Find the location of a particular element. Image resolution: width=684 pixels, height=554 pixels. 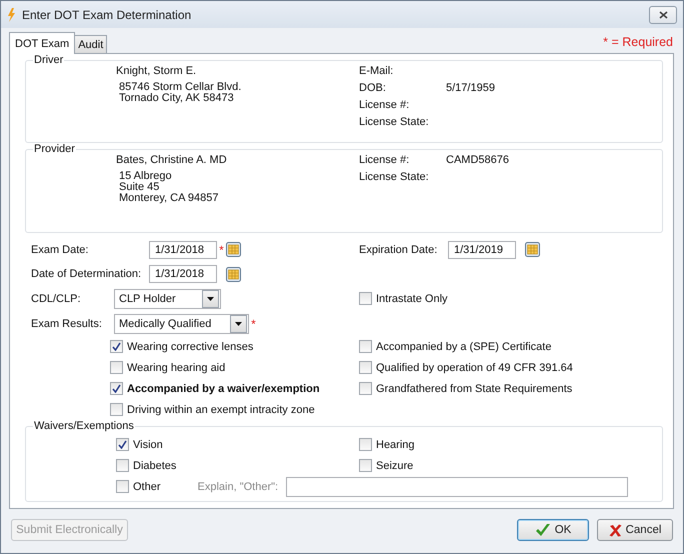

checkbox-label: Wearing corrective lenses is located at coordinates (190, 346).